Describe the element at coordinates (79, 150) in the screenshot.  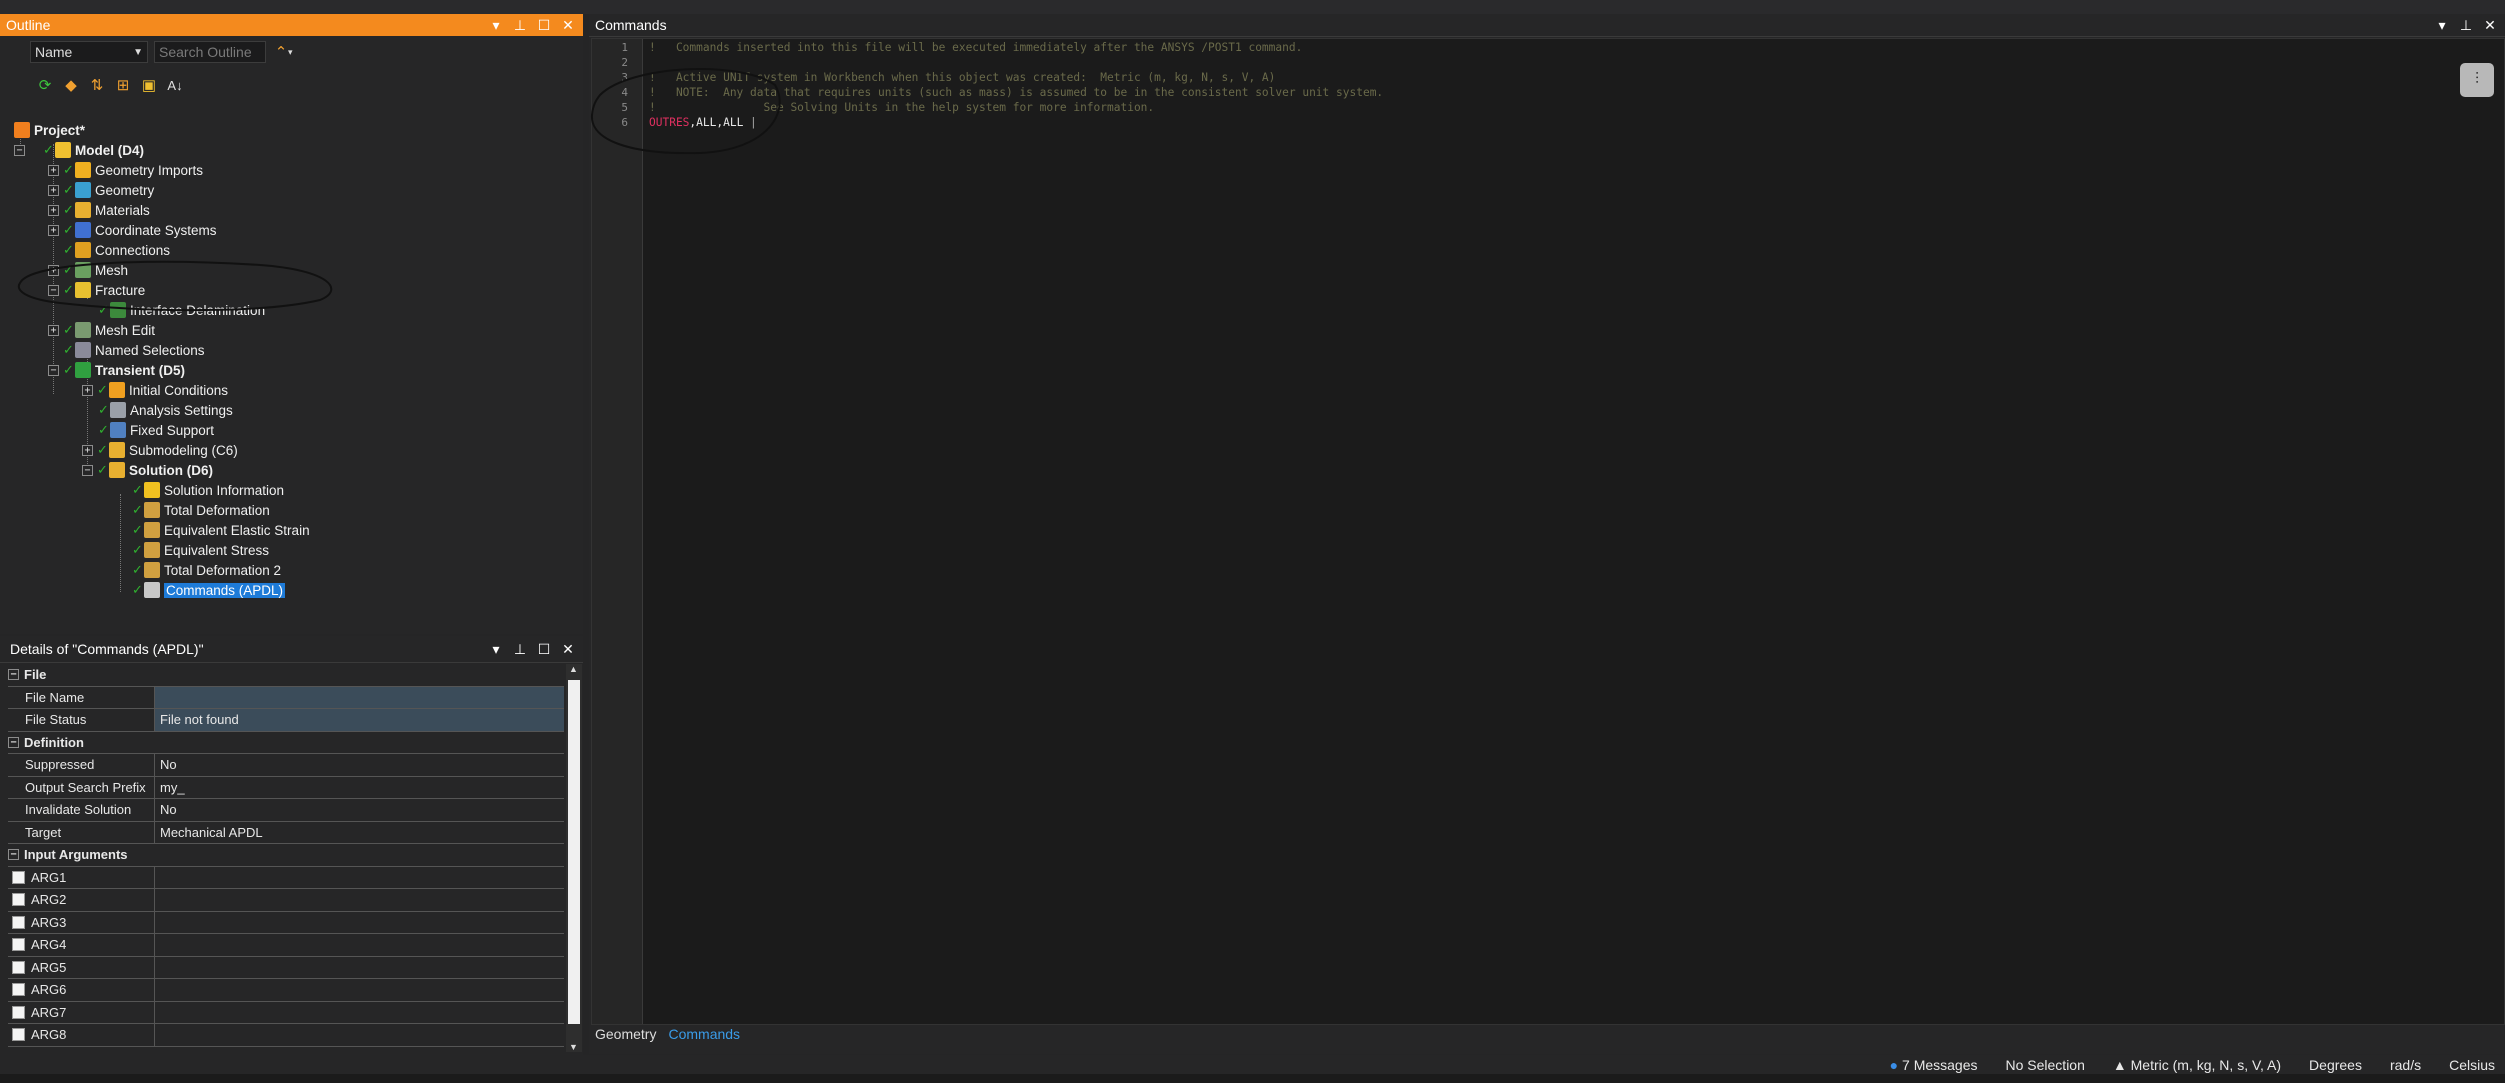
I see `tree-node-model: − ✓ Model (D4)` at that location.